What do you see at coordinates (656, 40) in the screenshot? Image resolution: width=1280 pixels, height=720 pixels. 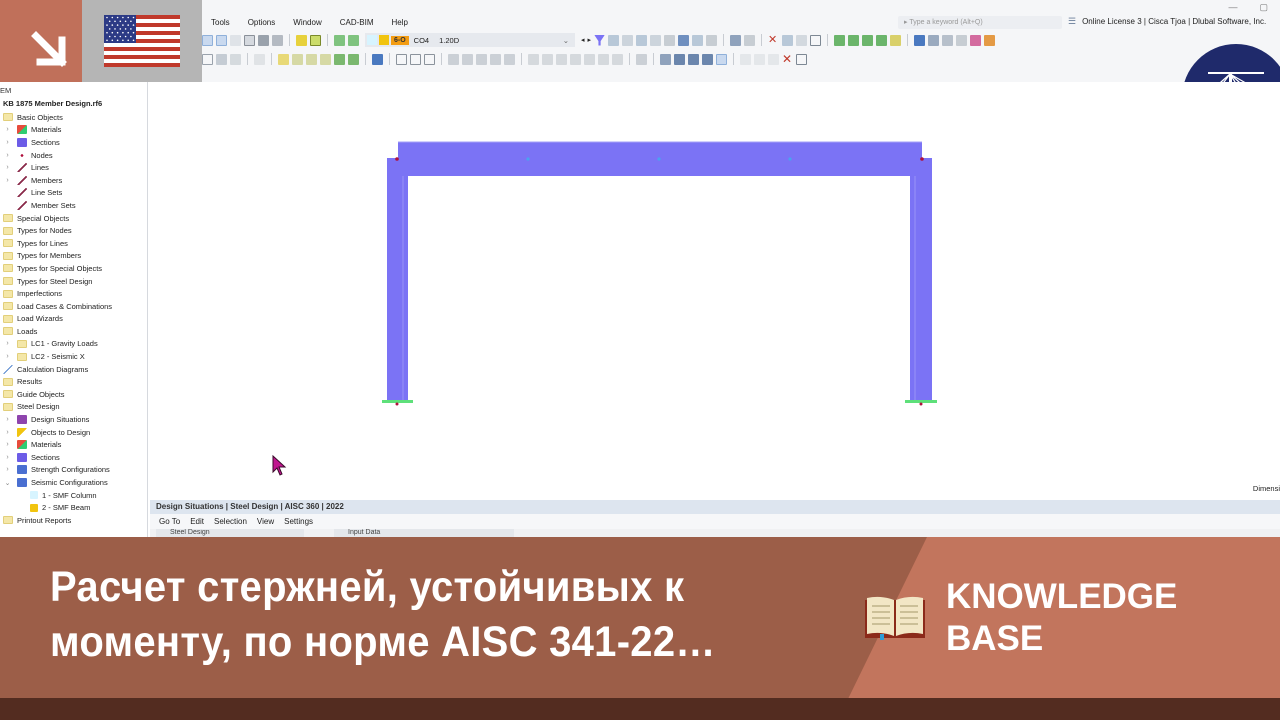 I see `result-scale-icon` at bounding box center [656, 40].